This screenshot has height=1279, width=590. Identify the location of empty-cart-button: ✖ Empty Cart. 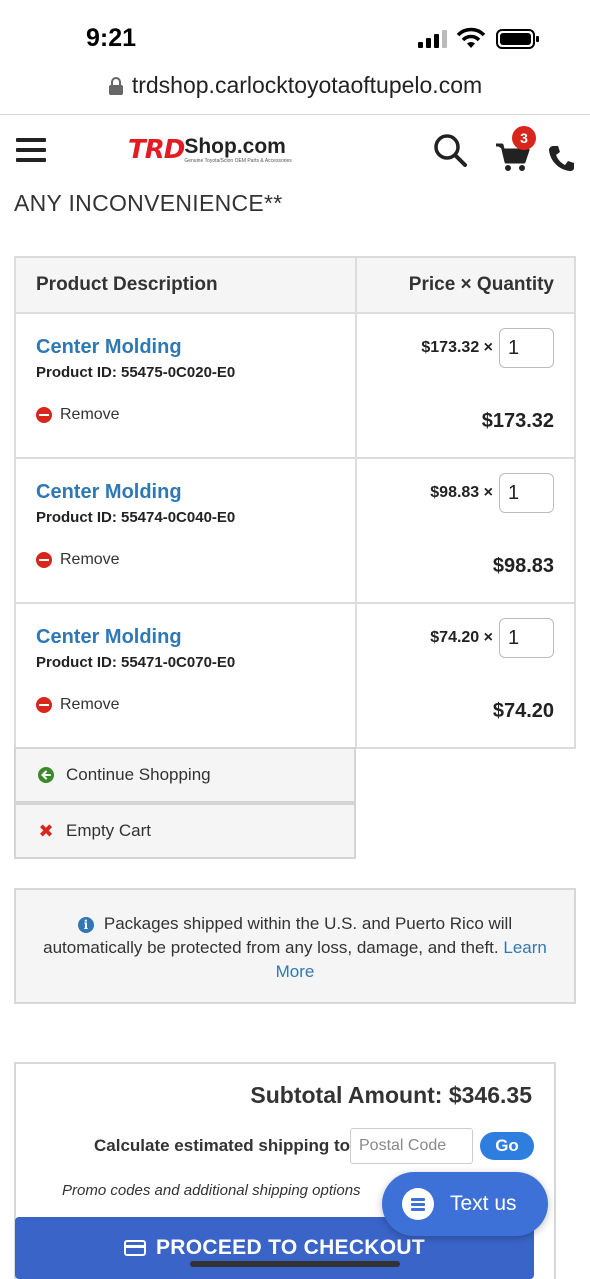
(185, 831).